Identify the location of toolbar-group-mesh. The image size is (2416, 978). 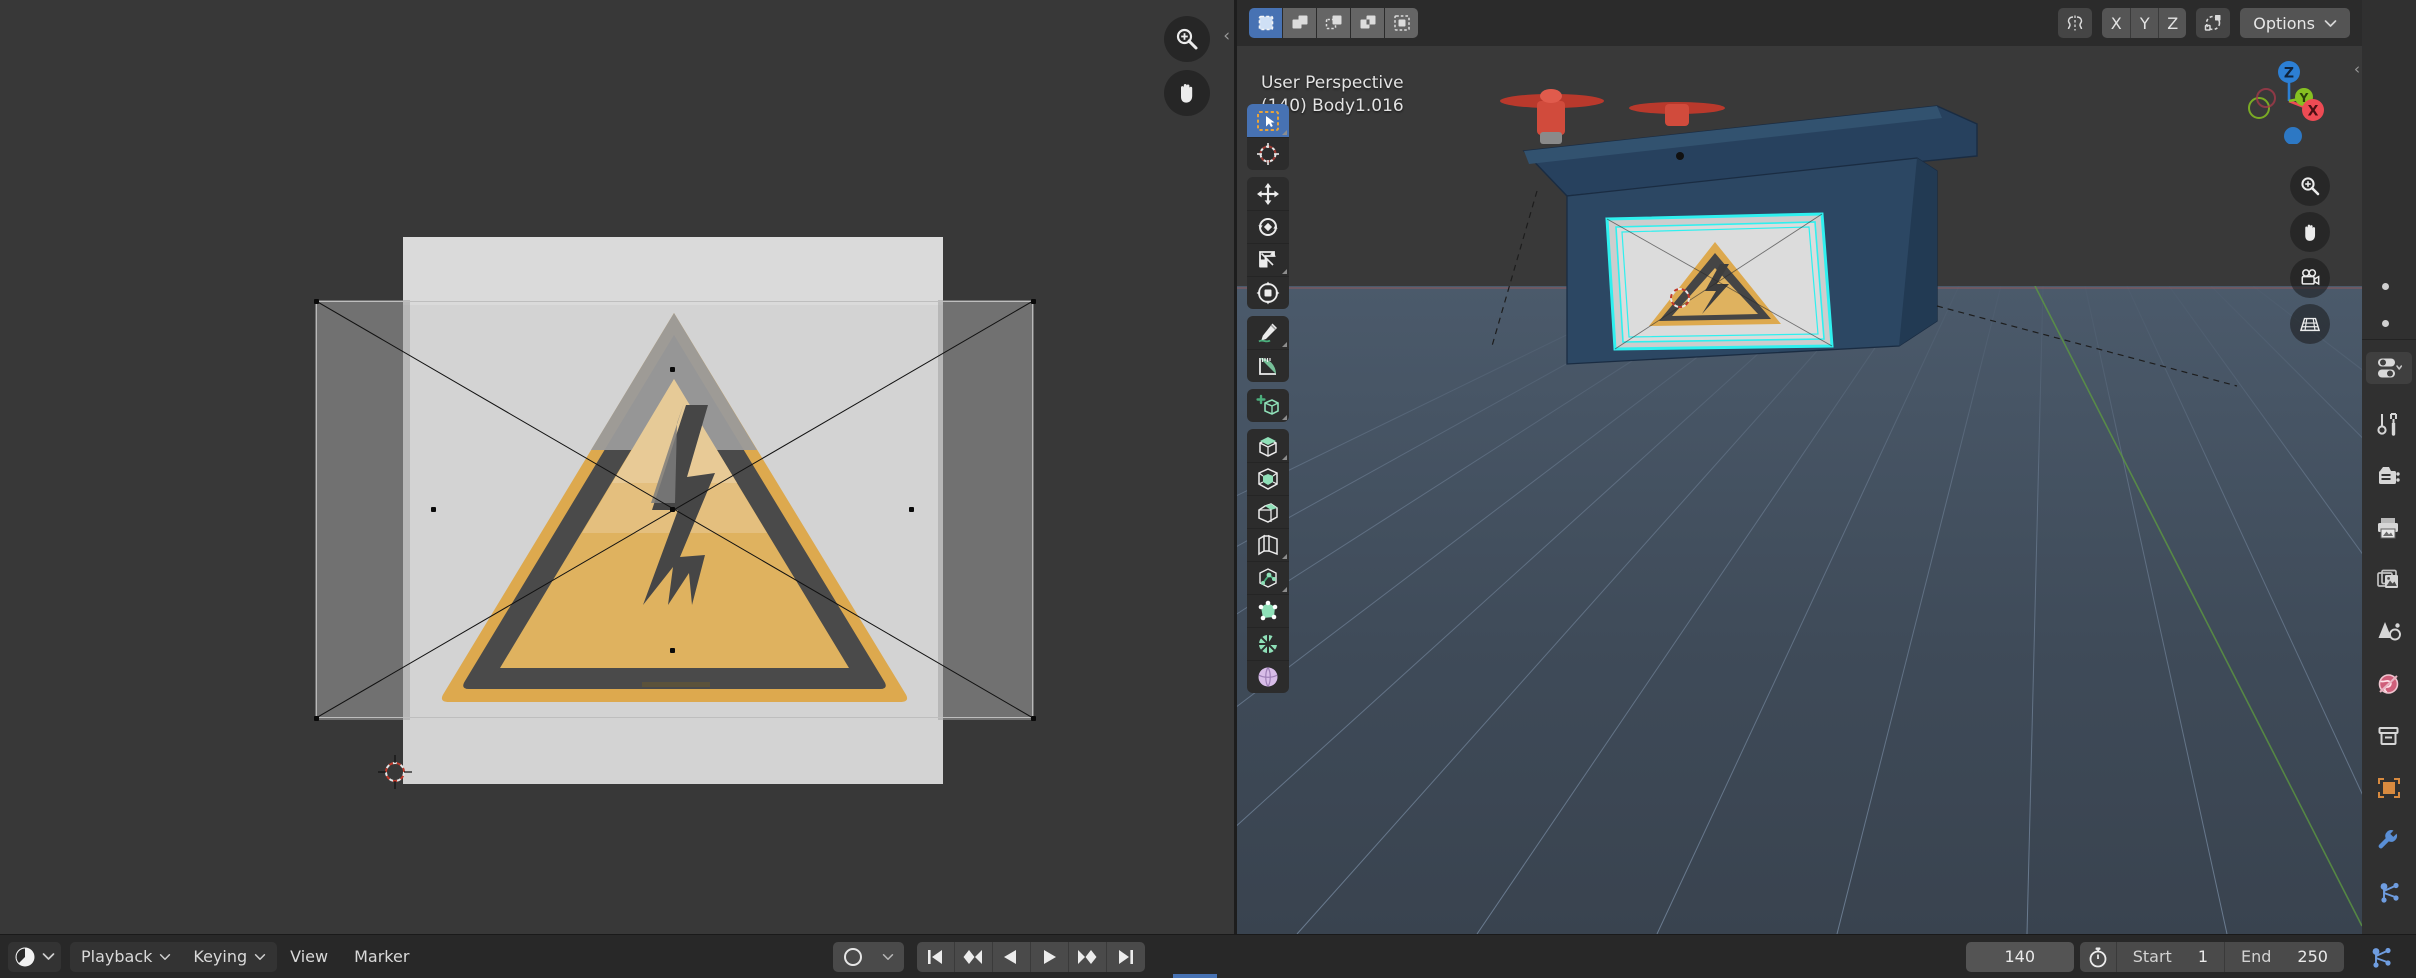
(1268, 561).